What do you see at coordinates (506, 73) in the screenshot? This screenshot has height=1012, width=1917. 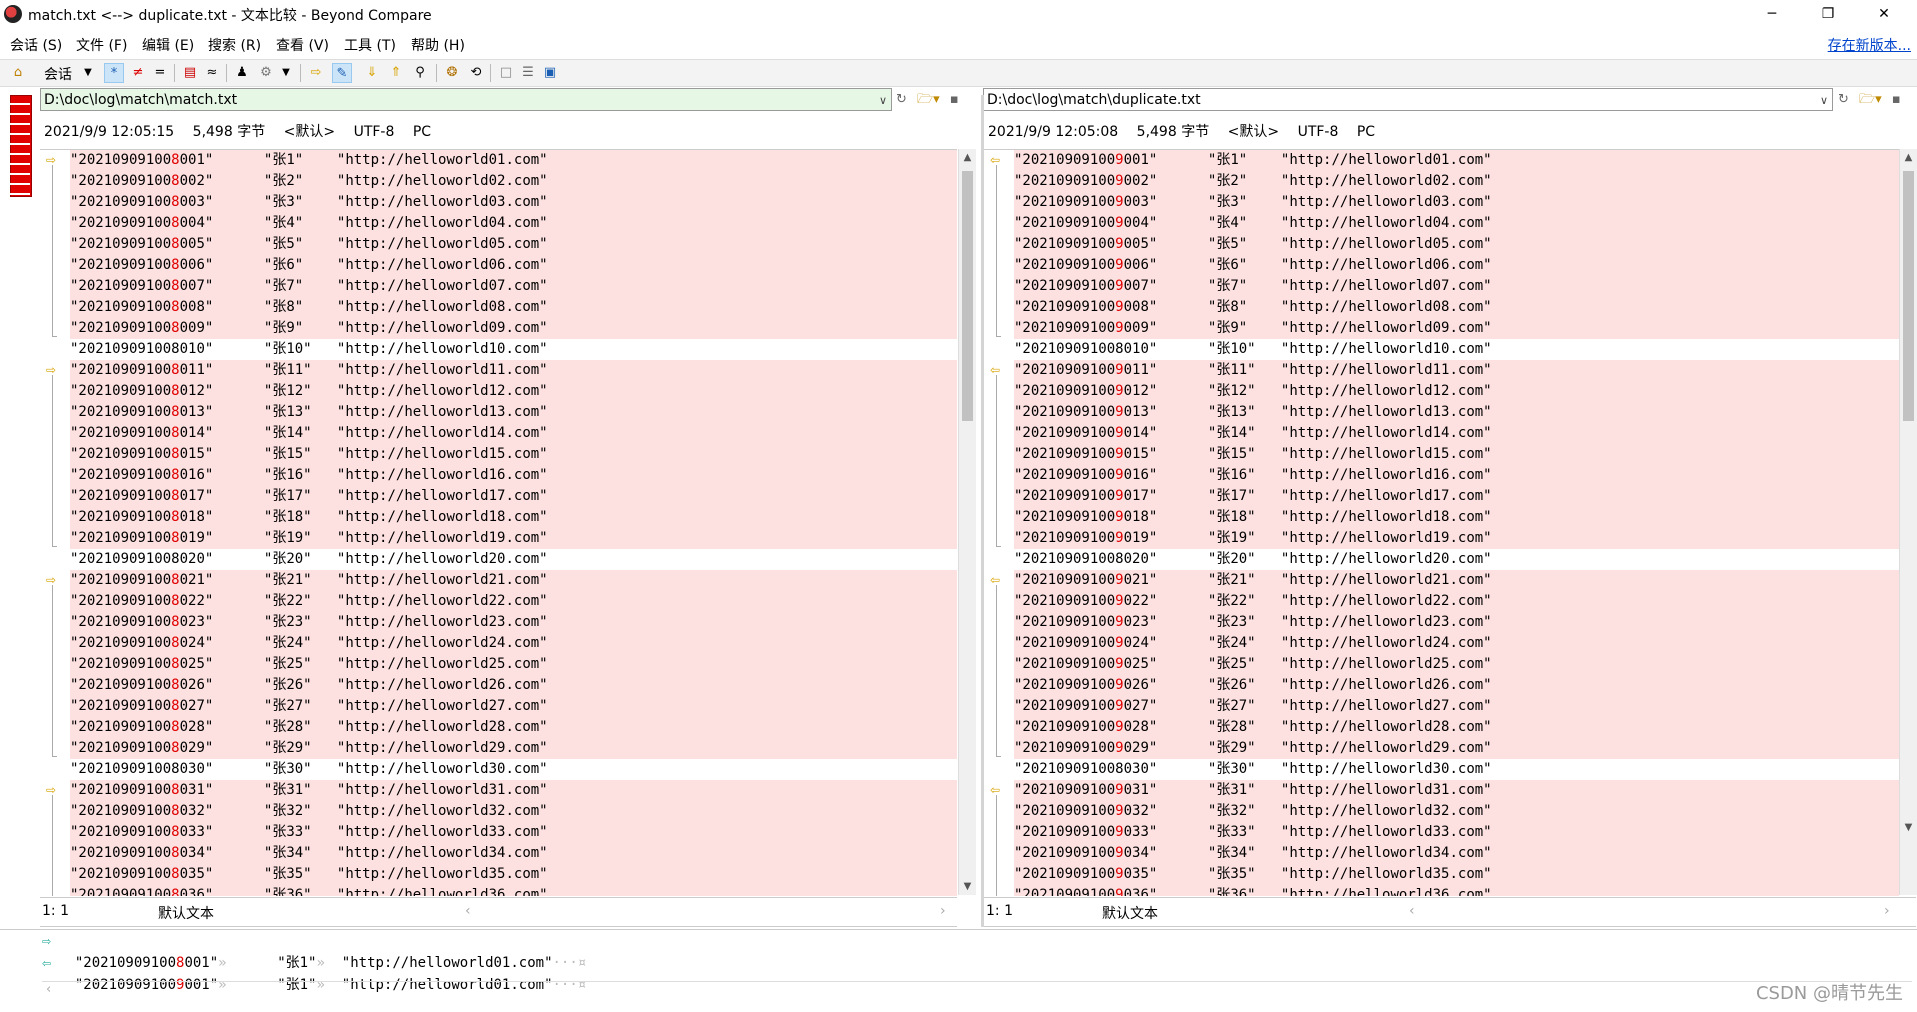 I see `view-single-icon: □` at bounding box center [506, 73].